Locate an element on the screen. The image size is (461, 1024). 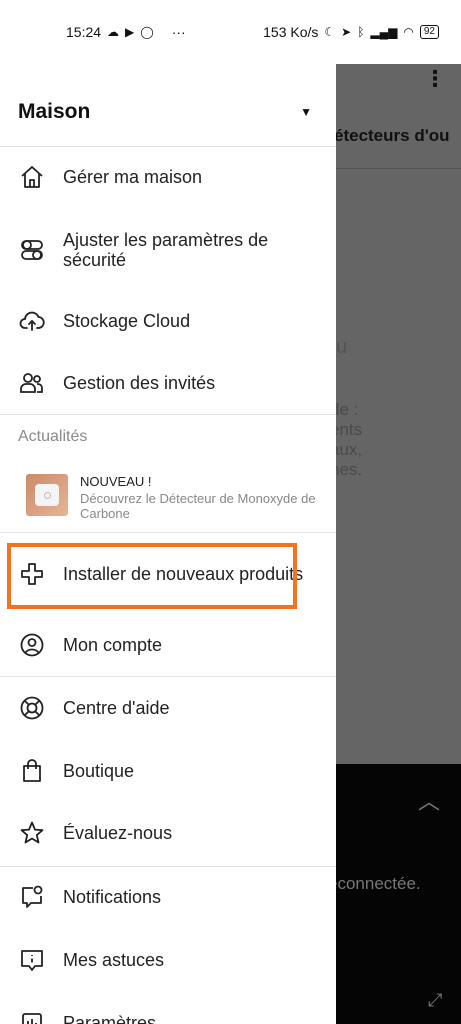
star-icon is located at coordinates (32, 833).